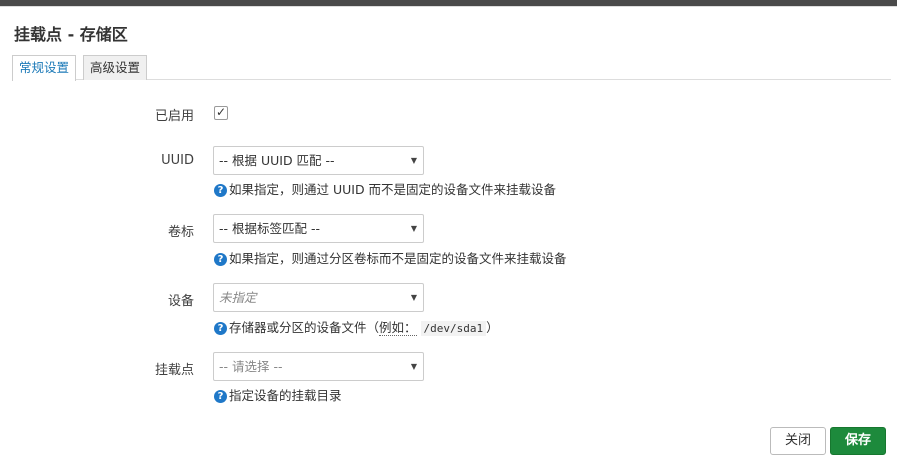 The image size is (897, 468). Describe the element at coordinates (269, 228) in the screenshot. I see `volume-label-select-value: -- 根据标签匹配 --` at that location.